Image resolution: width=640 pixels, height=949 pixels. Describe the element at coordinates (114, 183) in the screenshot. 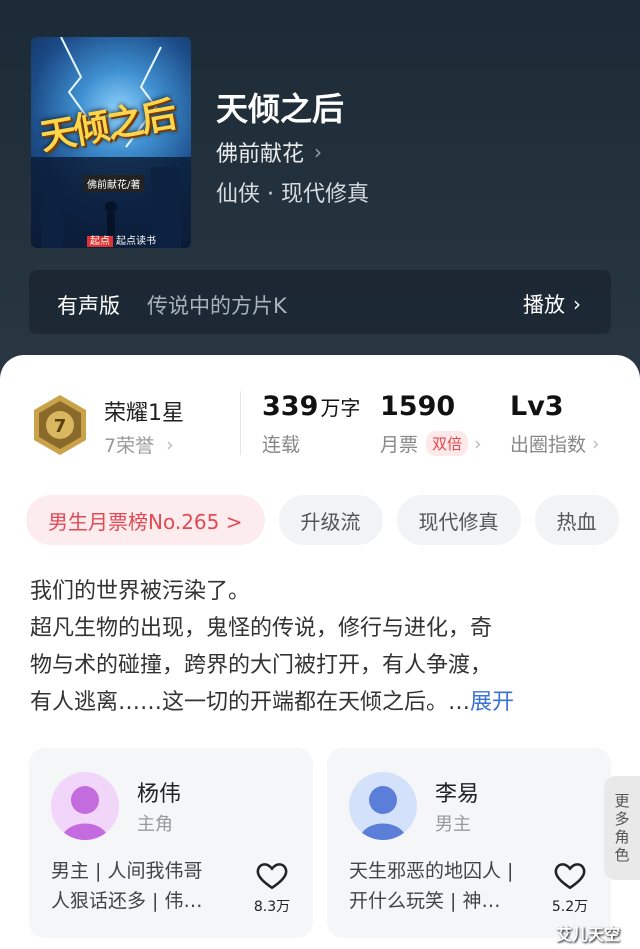

I see `cover-author: 佛前献花/著` at that location.